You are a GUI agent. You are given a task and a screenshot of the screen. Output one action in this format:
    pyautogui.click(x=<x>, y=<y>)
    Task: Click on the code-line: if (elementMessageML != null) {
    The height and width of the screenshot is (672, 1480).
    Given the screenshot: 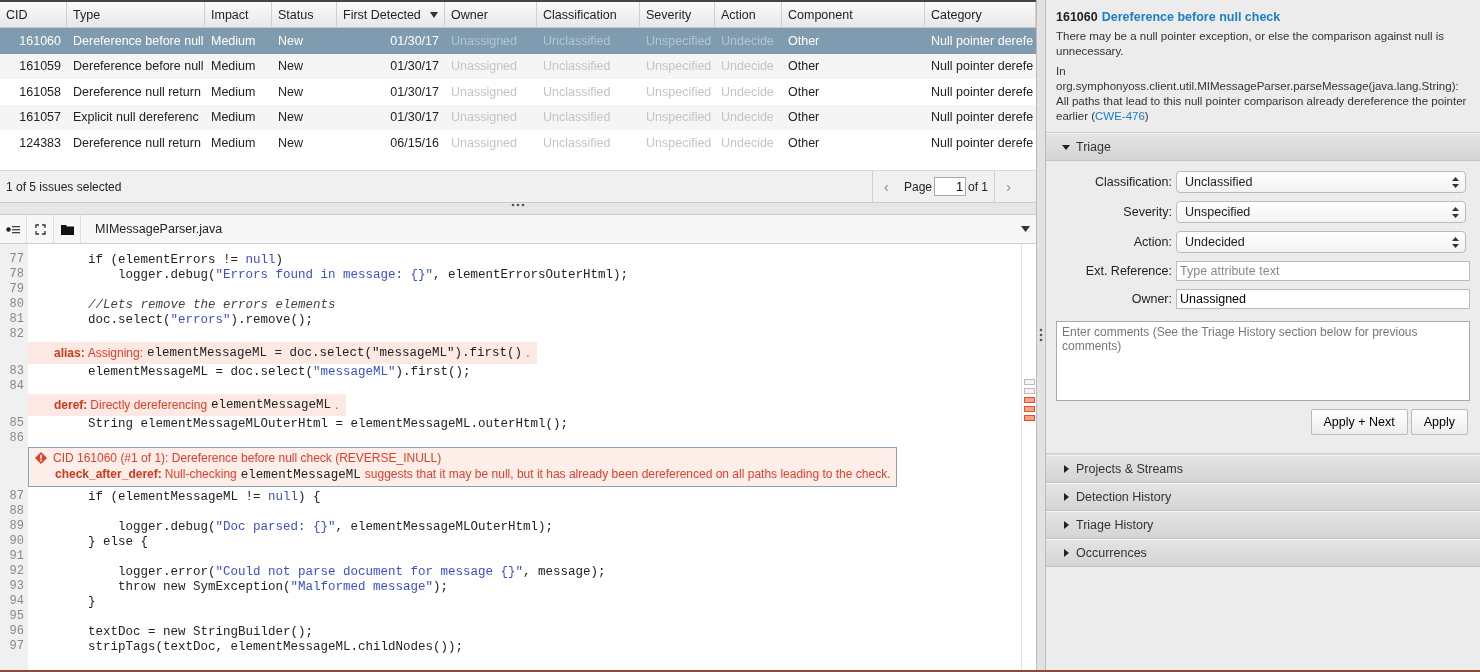 What is the action you would take?
    pyautogui.click(x=204, y=496)
    